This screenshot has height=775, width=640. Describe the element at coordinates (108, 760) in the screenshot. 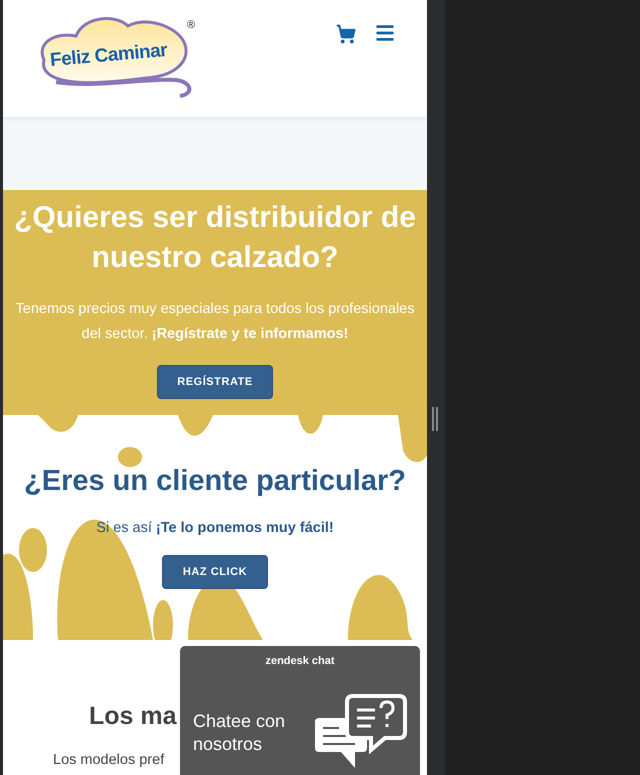

I see `models-text: Los modelos pref` at that location.